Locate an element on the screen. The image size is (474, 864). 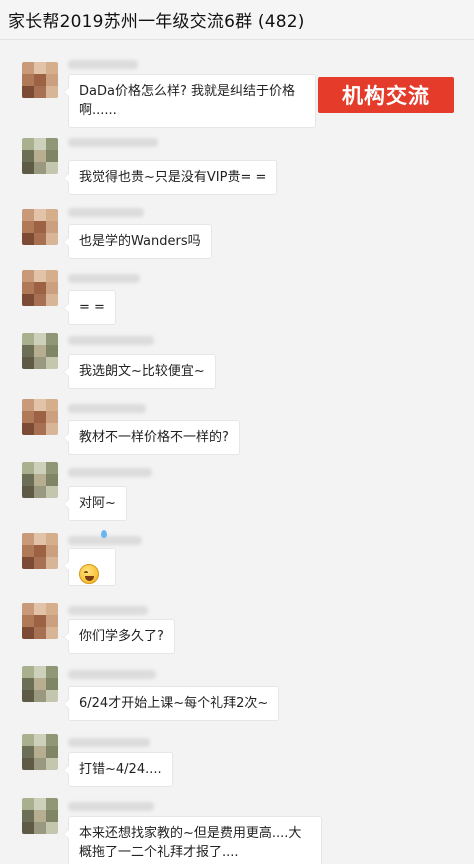
category-tag: 机构交流 is located at coordinates (386, 95).